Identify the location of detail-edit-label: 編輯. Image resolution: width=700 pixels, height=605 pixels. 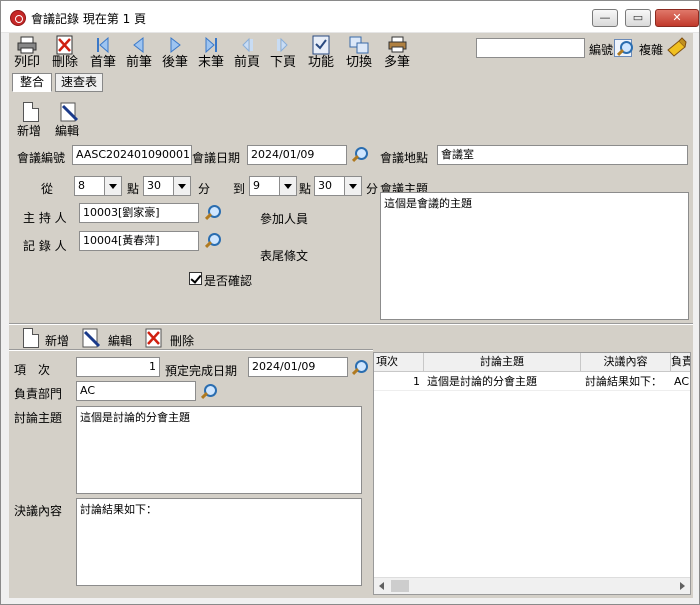
(120, 341).